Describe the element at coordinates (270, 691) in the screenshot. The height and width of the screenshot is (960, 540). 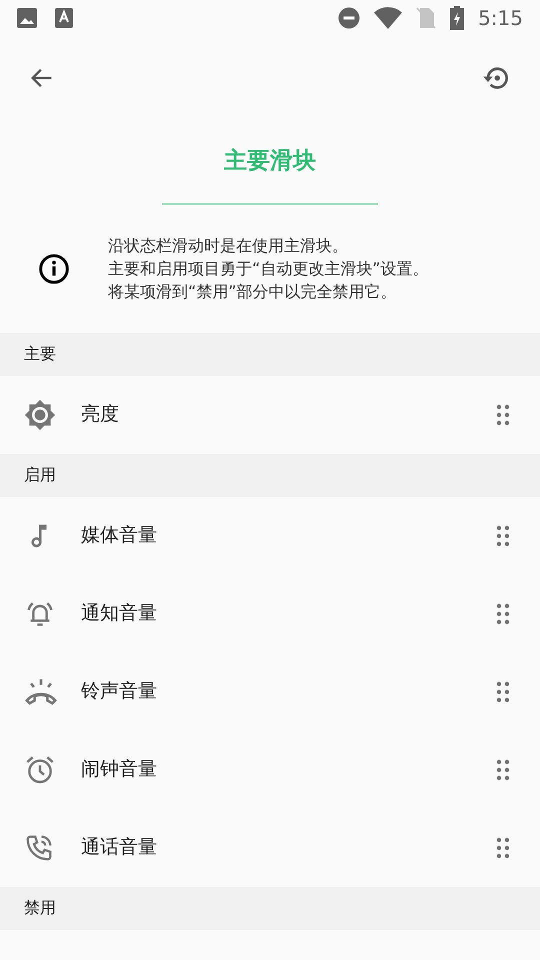
I see `slider-item: 铃声音量` at that location.